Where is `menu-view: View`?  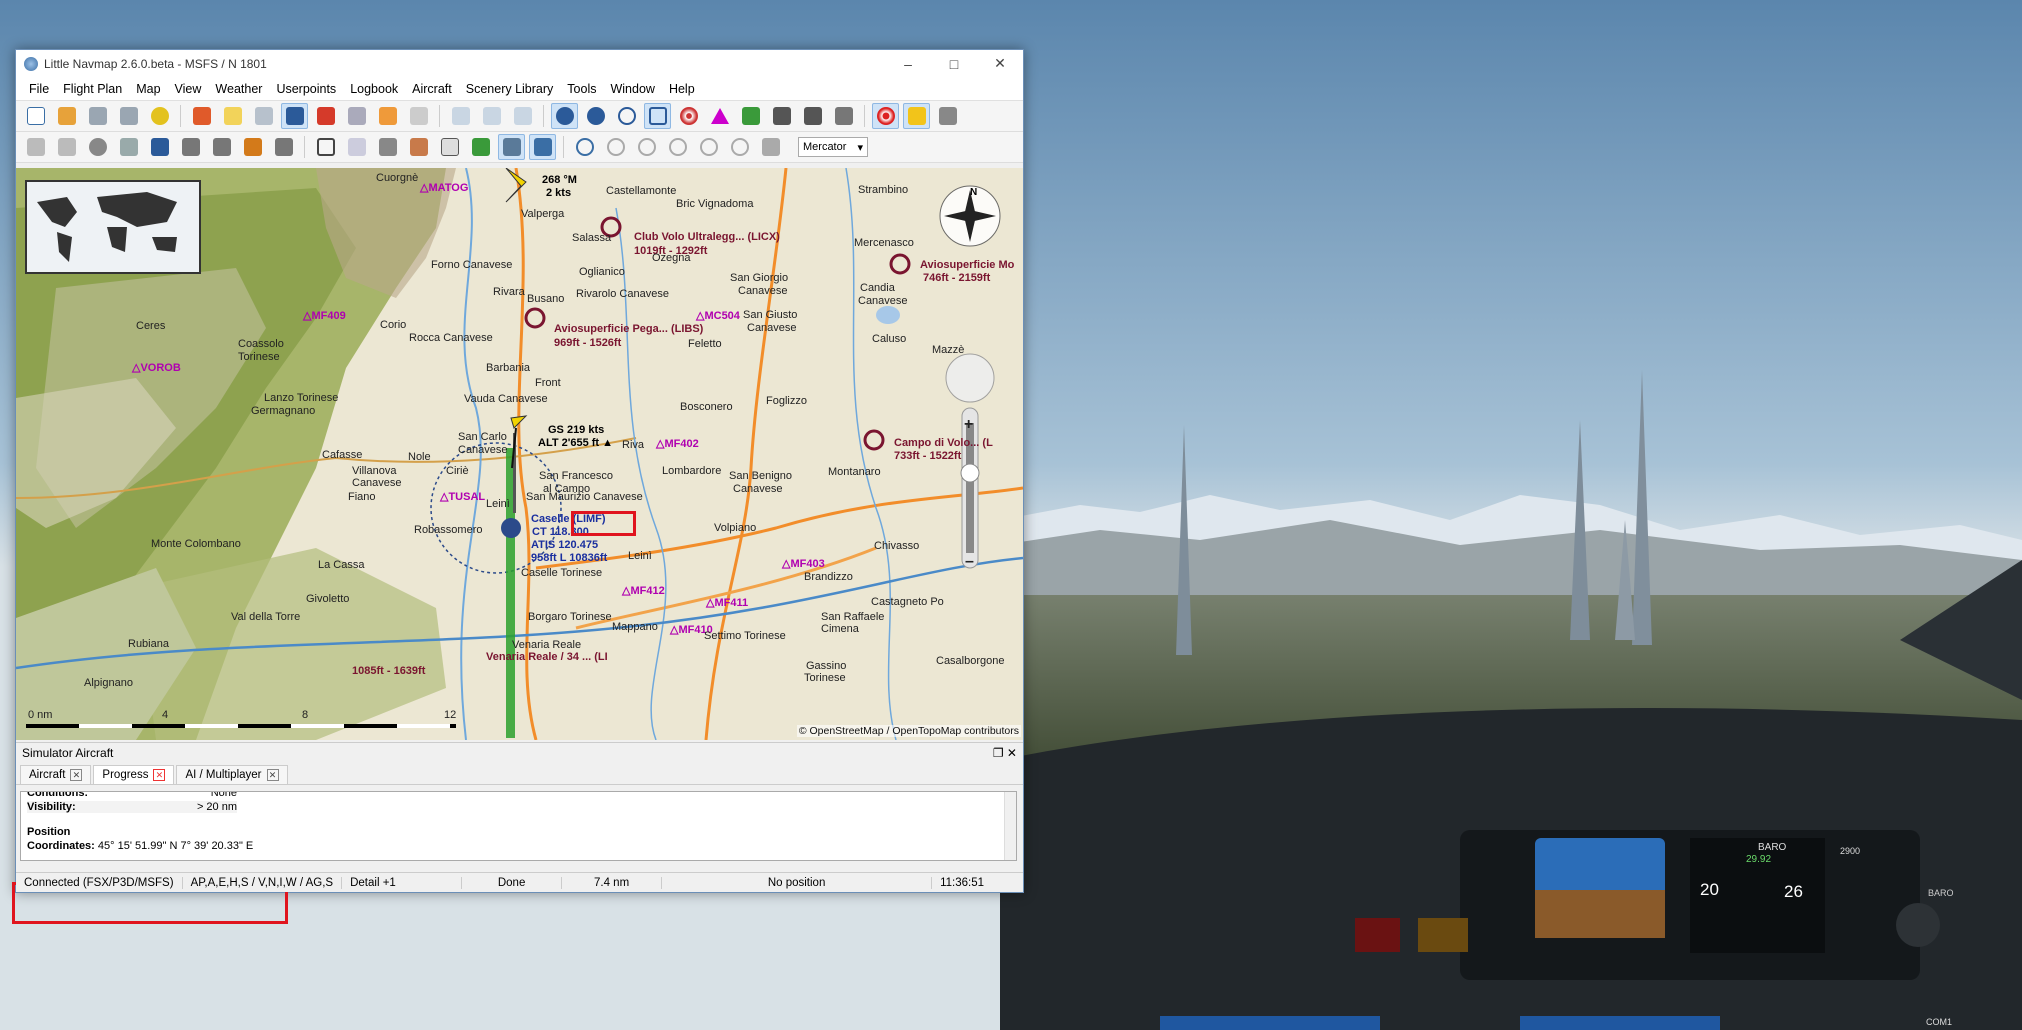 menu-view: View is located at coordinates (188, 89).